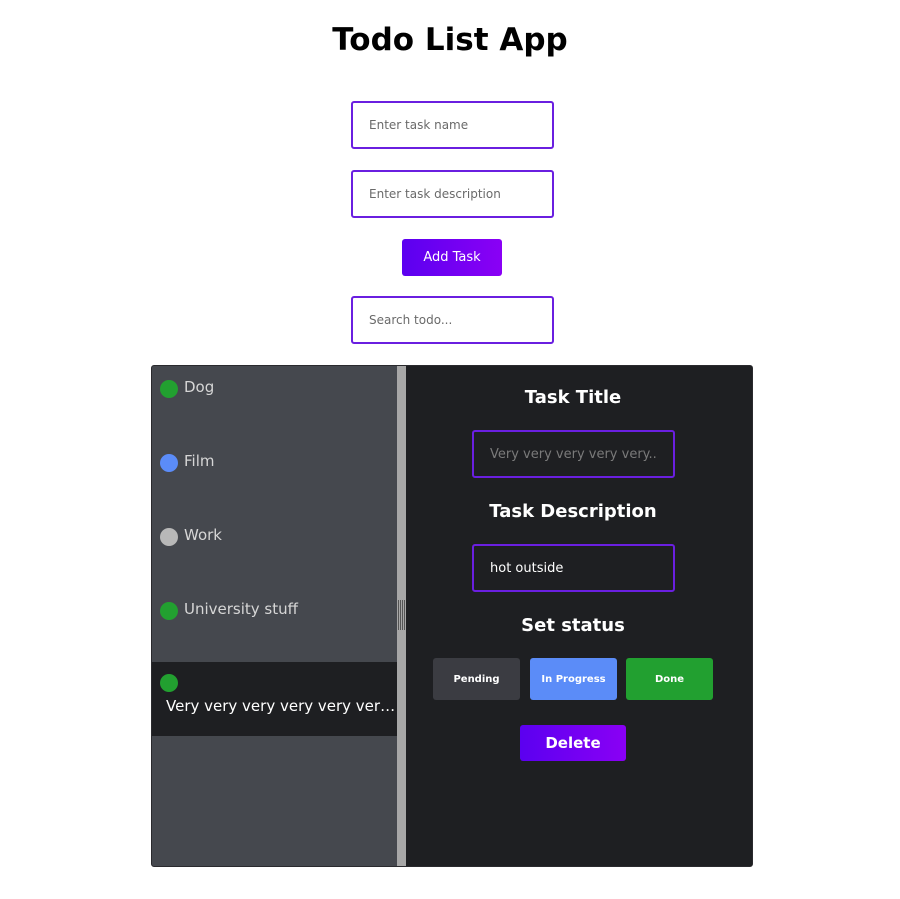 The width and height of the screenshot is (900, 899). What do you see at coordinates (452, 125) in the screenshot?
I see `task-name-input` at bounding box center [452, 125].